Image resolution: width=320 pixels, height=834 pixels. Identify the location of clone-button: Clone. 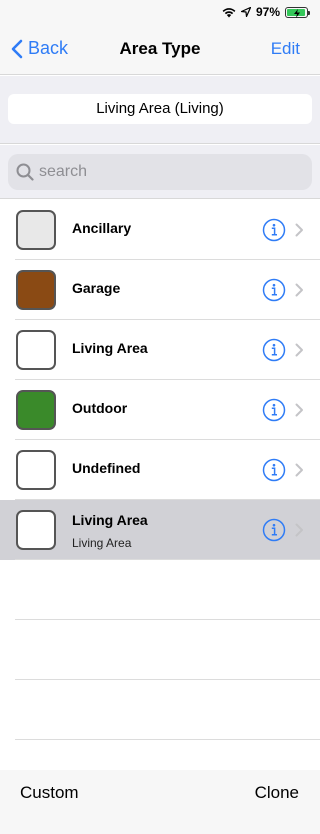
(277, 793).